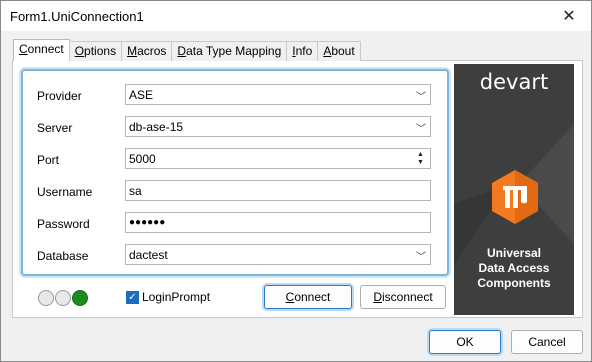 The image size is (592, 362). What do you see at coordinates (141, 95) in the screenshot?
I see `provider-value: ASE` at bounding box center [141, 95].